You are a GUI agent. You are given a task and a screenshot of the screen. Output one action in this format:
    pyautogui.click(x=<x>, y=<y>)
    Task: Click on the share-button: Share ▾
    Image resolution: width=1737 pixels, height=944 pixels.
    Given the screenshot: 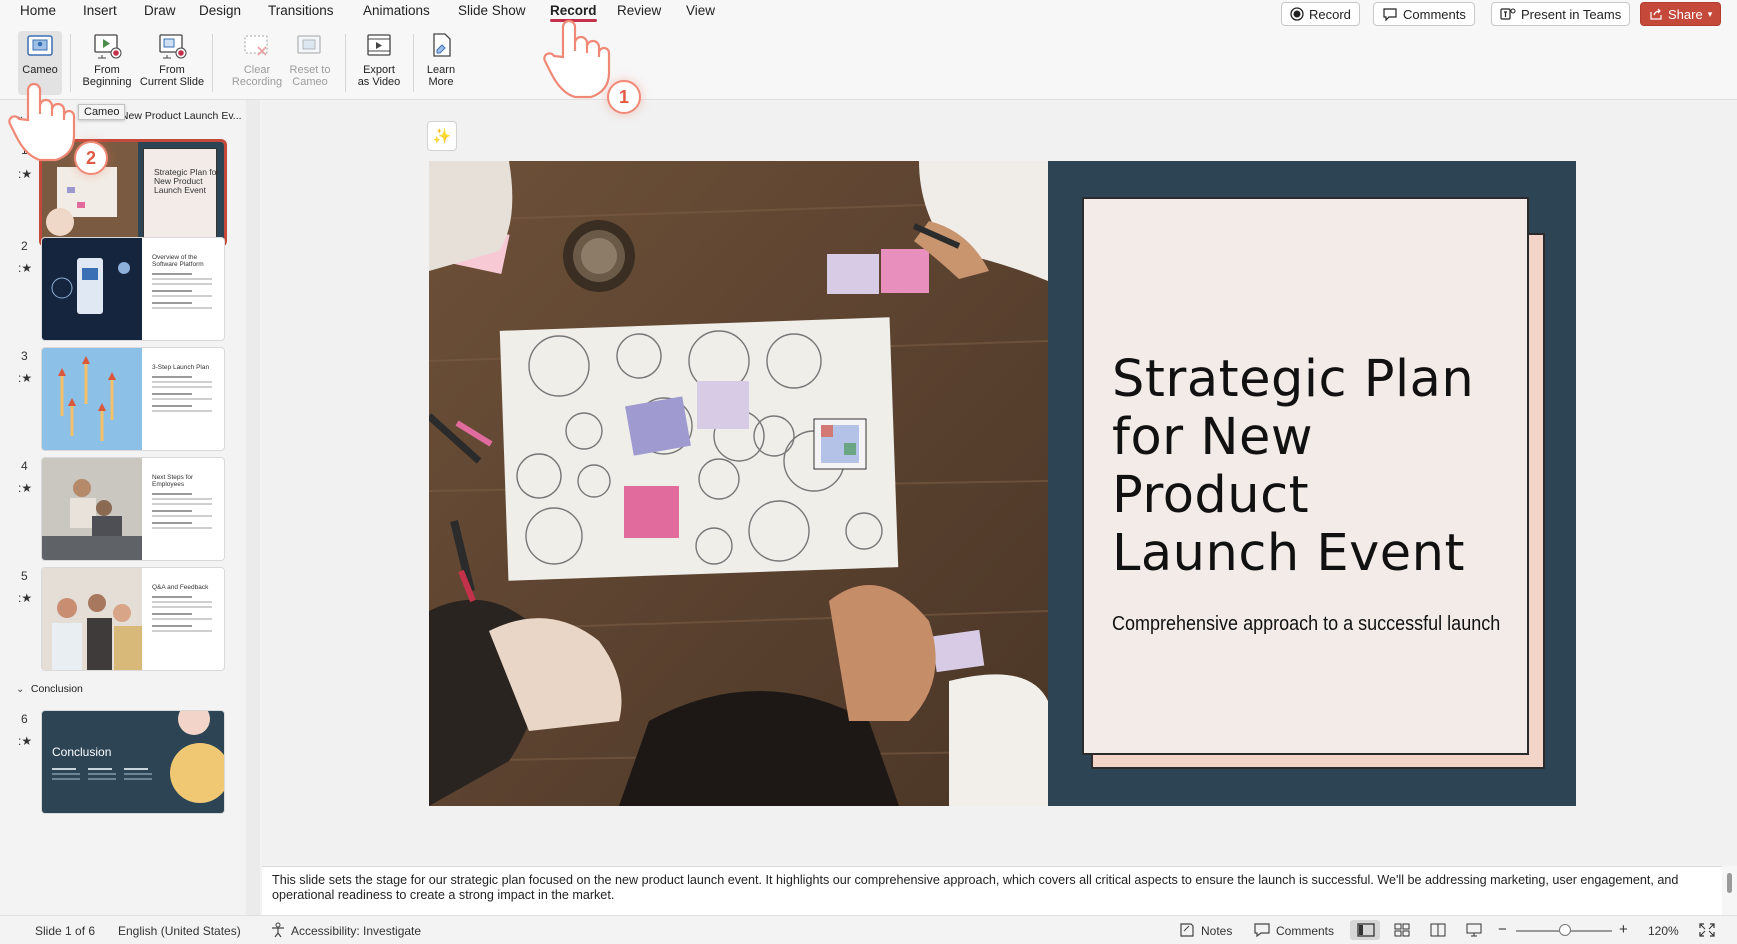 What is the action you would take?
    pyautogui.click(x=1681, y=14)
    